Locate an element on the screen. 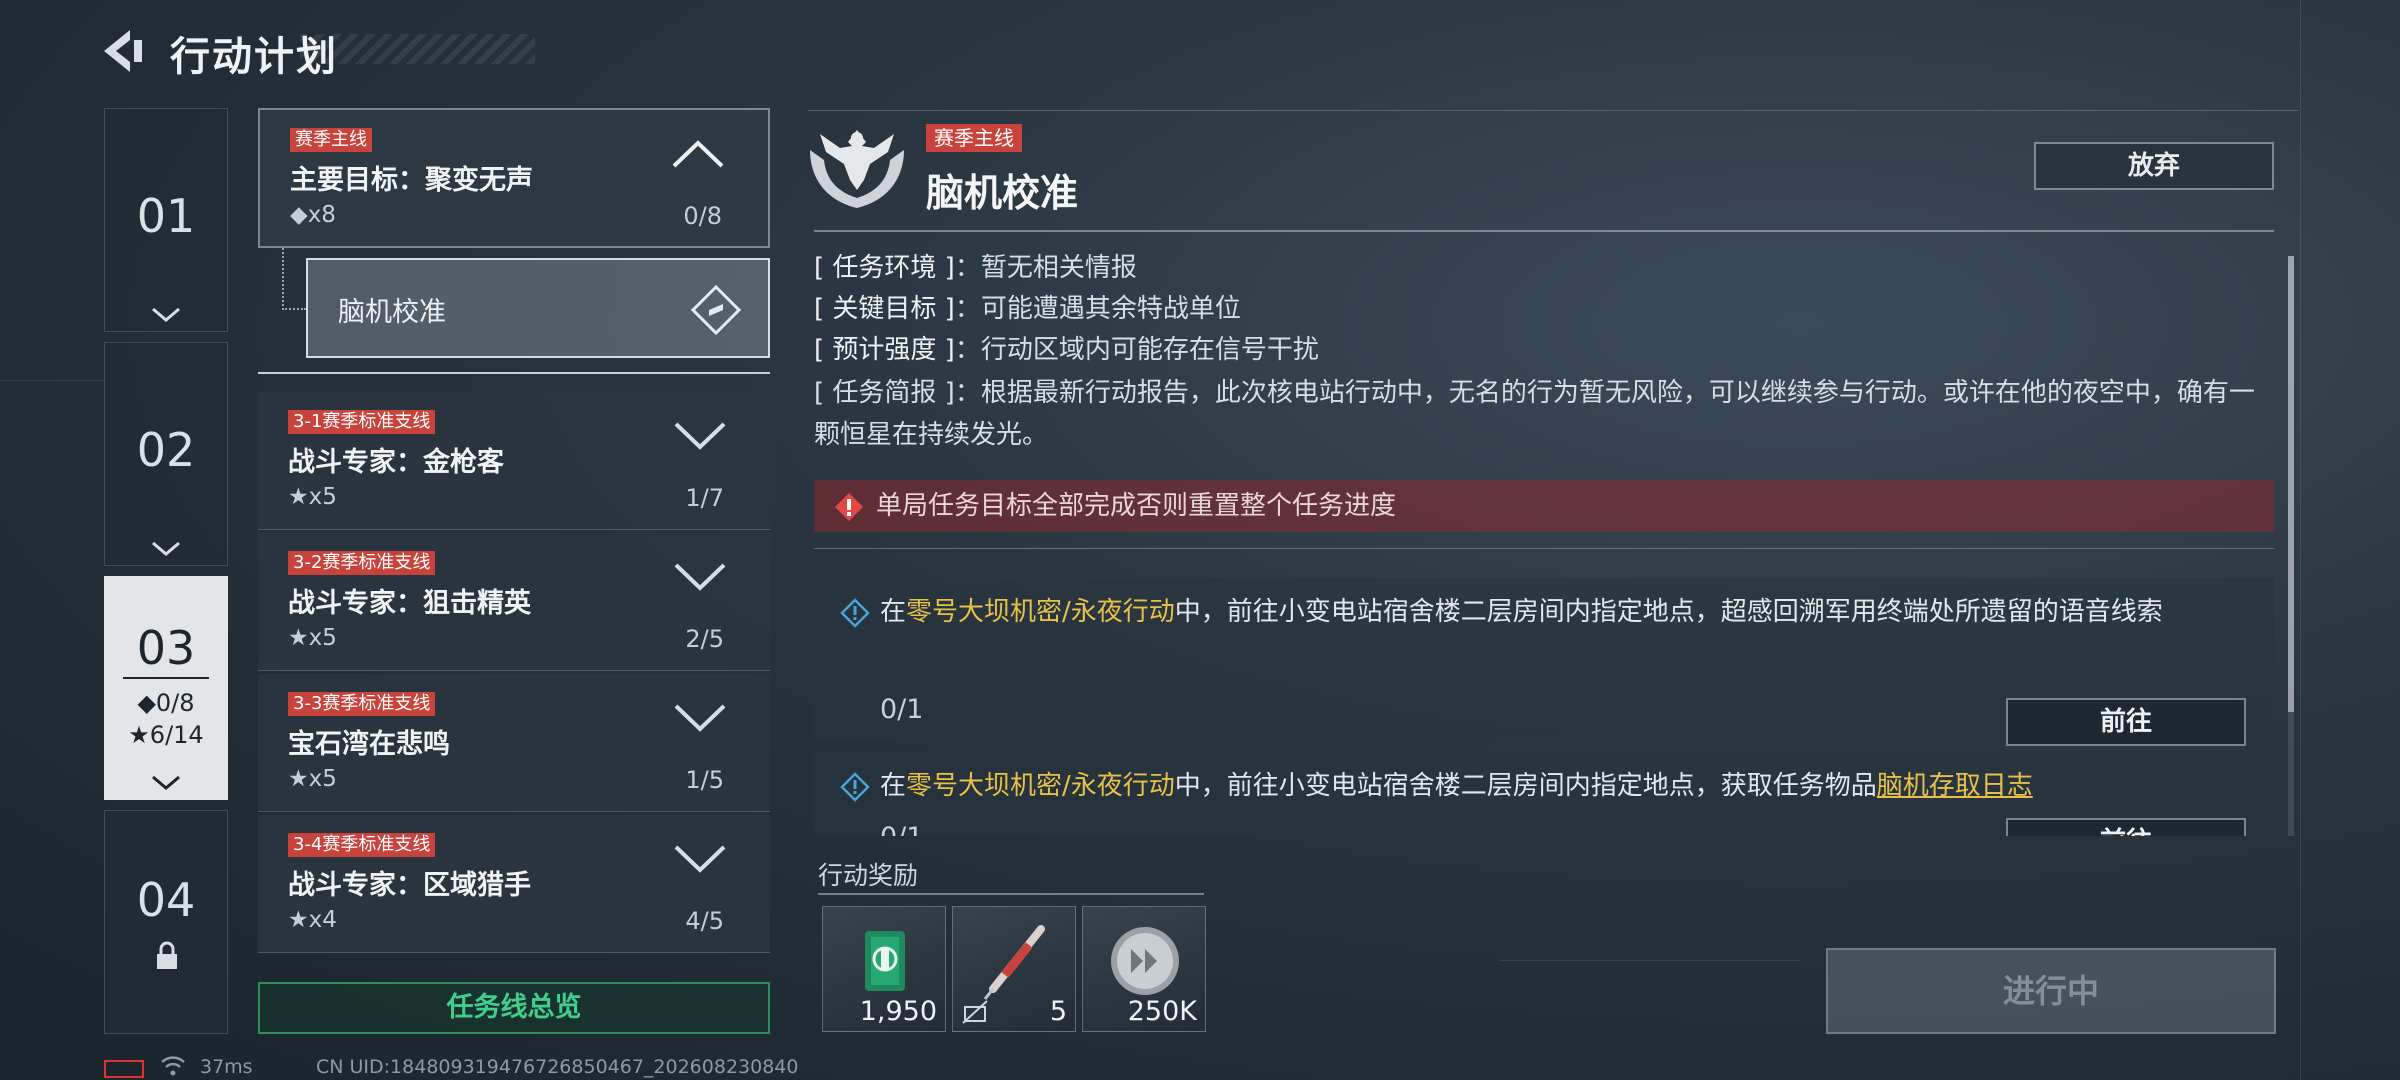 Image resolution: width=2400 pixels, height=1080 pixels. mission-tag: 3-2赛季标准支线 is located at coordinates (362, 563).